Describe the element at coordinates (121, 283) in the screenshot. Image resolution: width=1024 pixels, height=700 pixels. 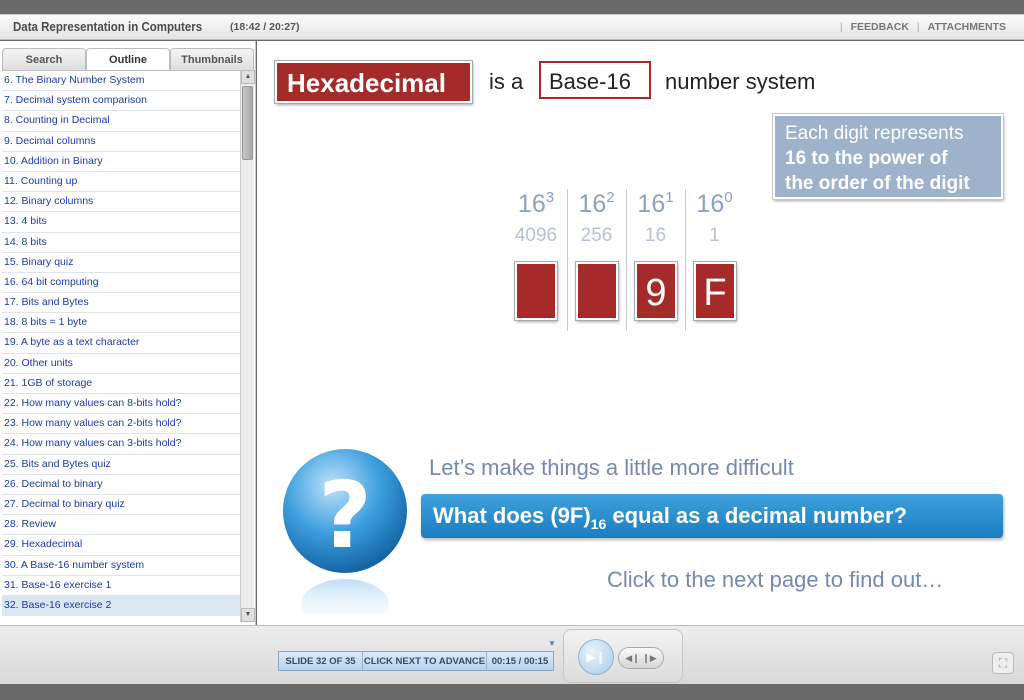
I see `outline-item: 16. 64 bit computing` at that location.